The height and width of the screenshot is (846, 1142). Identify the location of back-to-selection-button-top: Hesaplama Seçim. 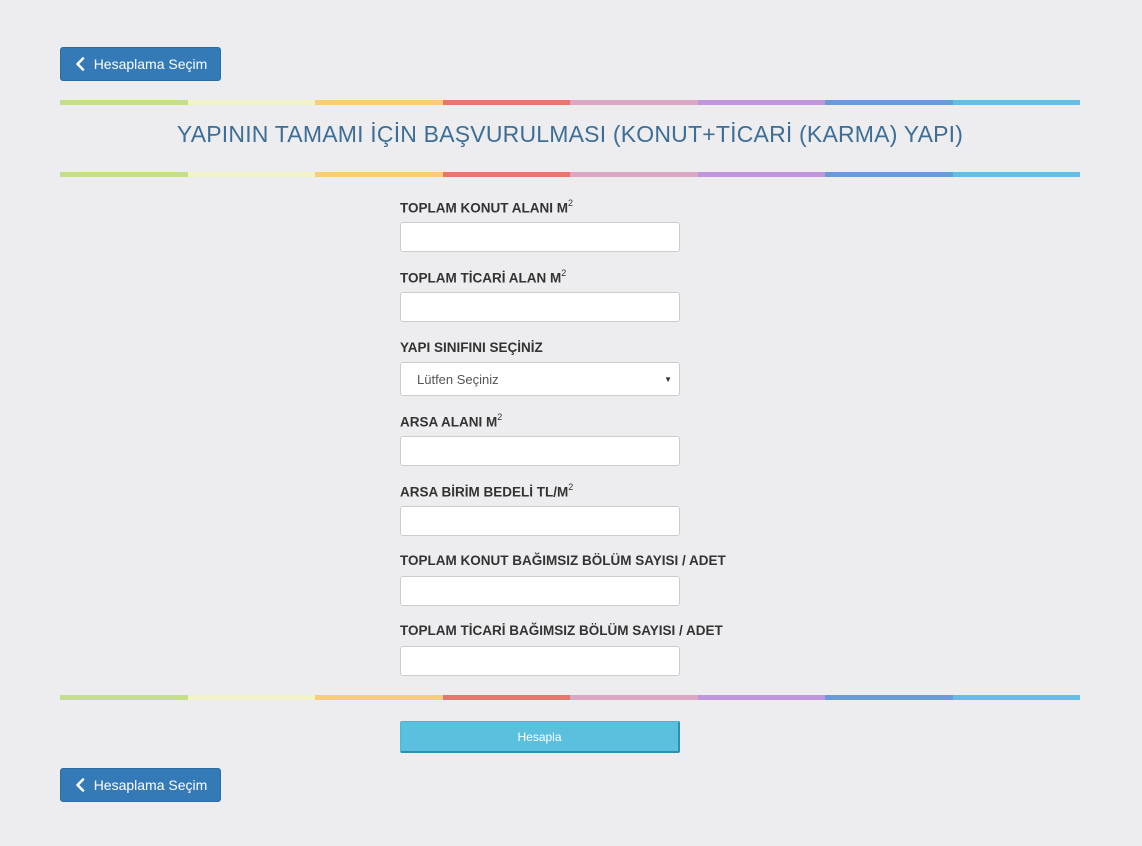
(140, 64).